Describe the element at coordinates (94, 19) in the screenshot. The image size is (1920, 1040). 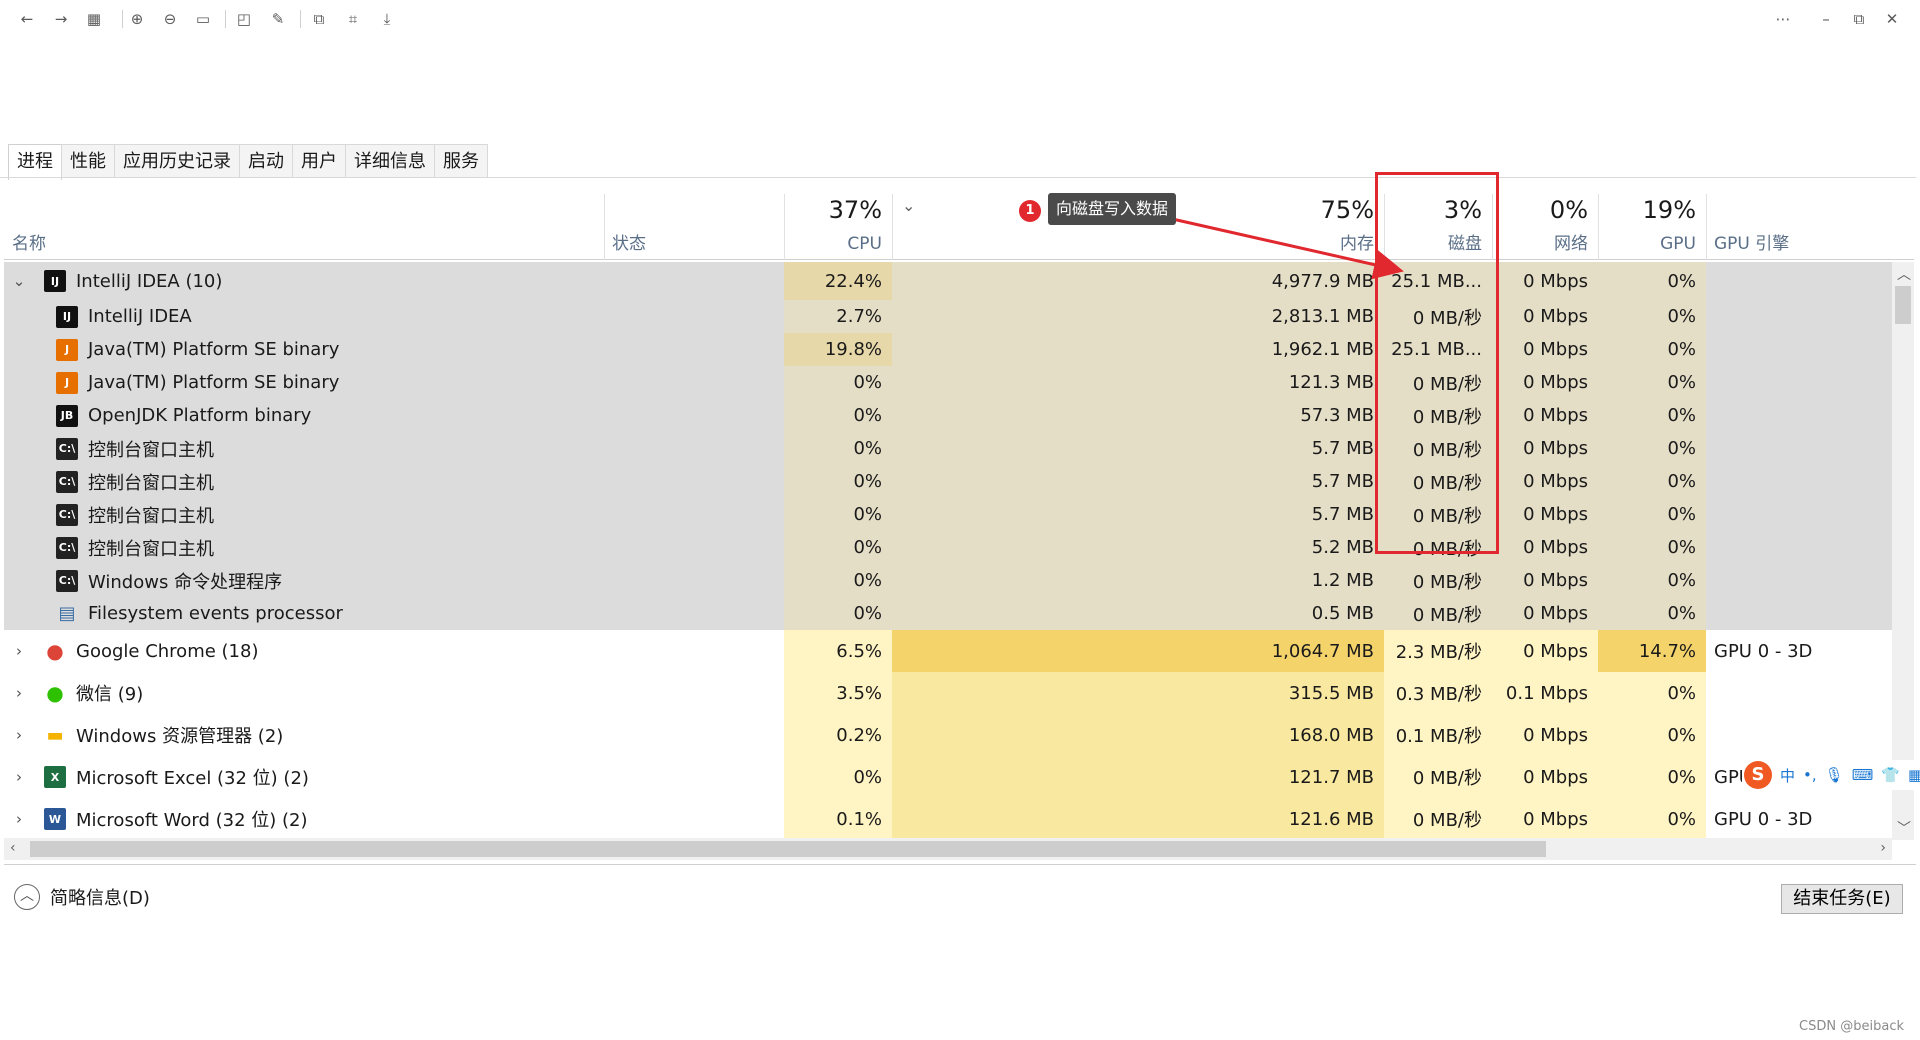
I see `grid-icon: ▦` at that location.